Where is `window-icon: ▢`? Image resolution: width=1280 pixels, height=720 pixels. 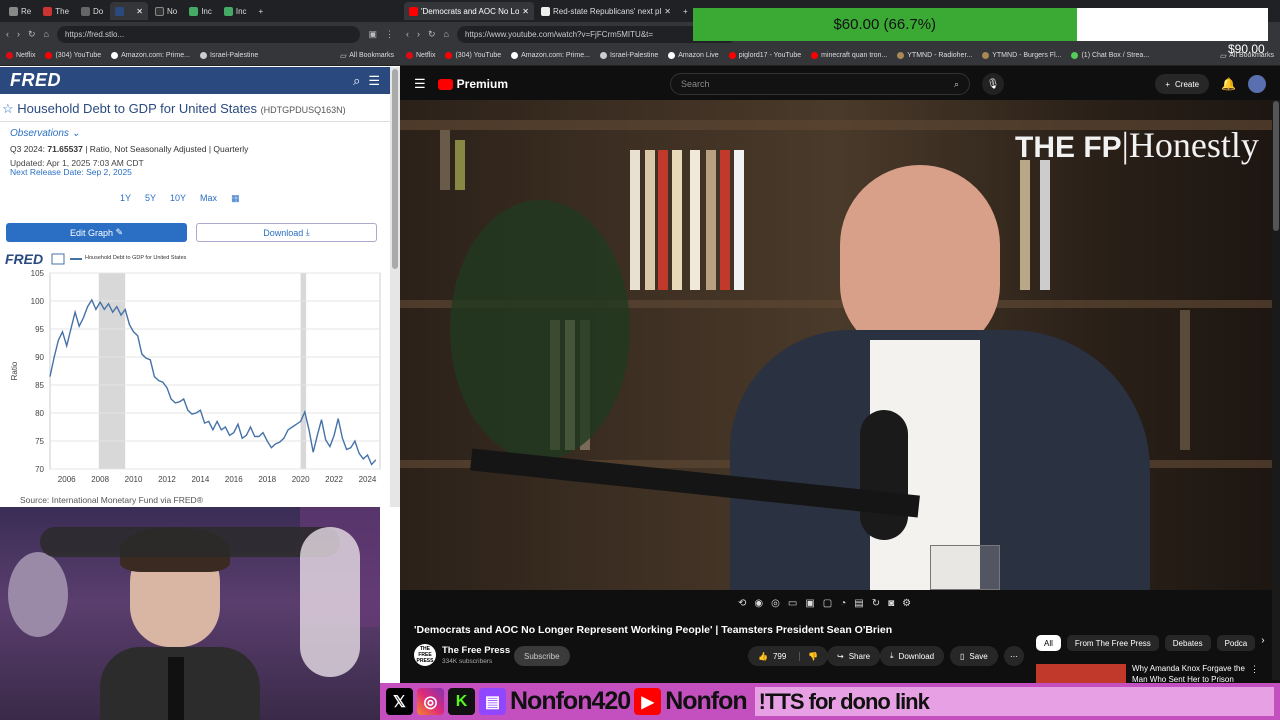 window-icon: ▢ is located at coordinates (827, 603).